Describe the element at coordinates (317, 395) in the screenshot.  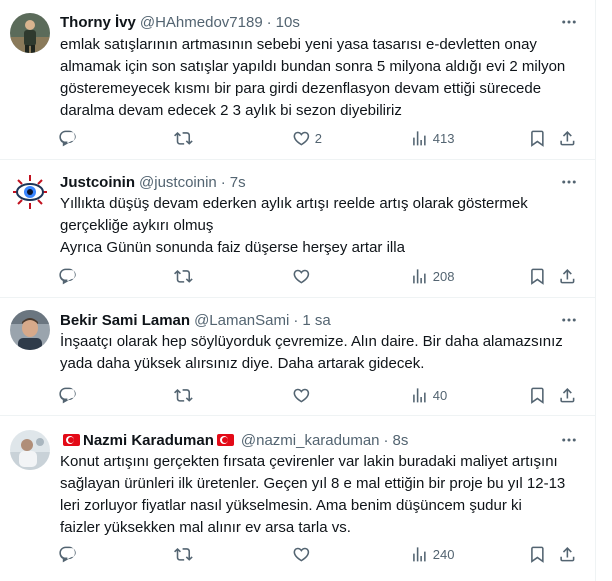
I see `tweet-actions: 40` at that location.